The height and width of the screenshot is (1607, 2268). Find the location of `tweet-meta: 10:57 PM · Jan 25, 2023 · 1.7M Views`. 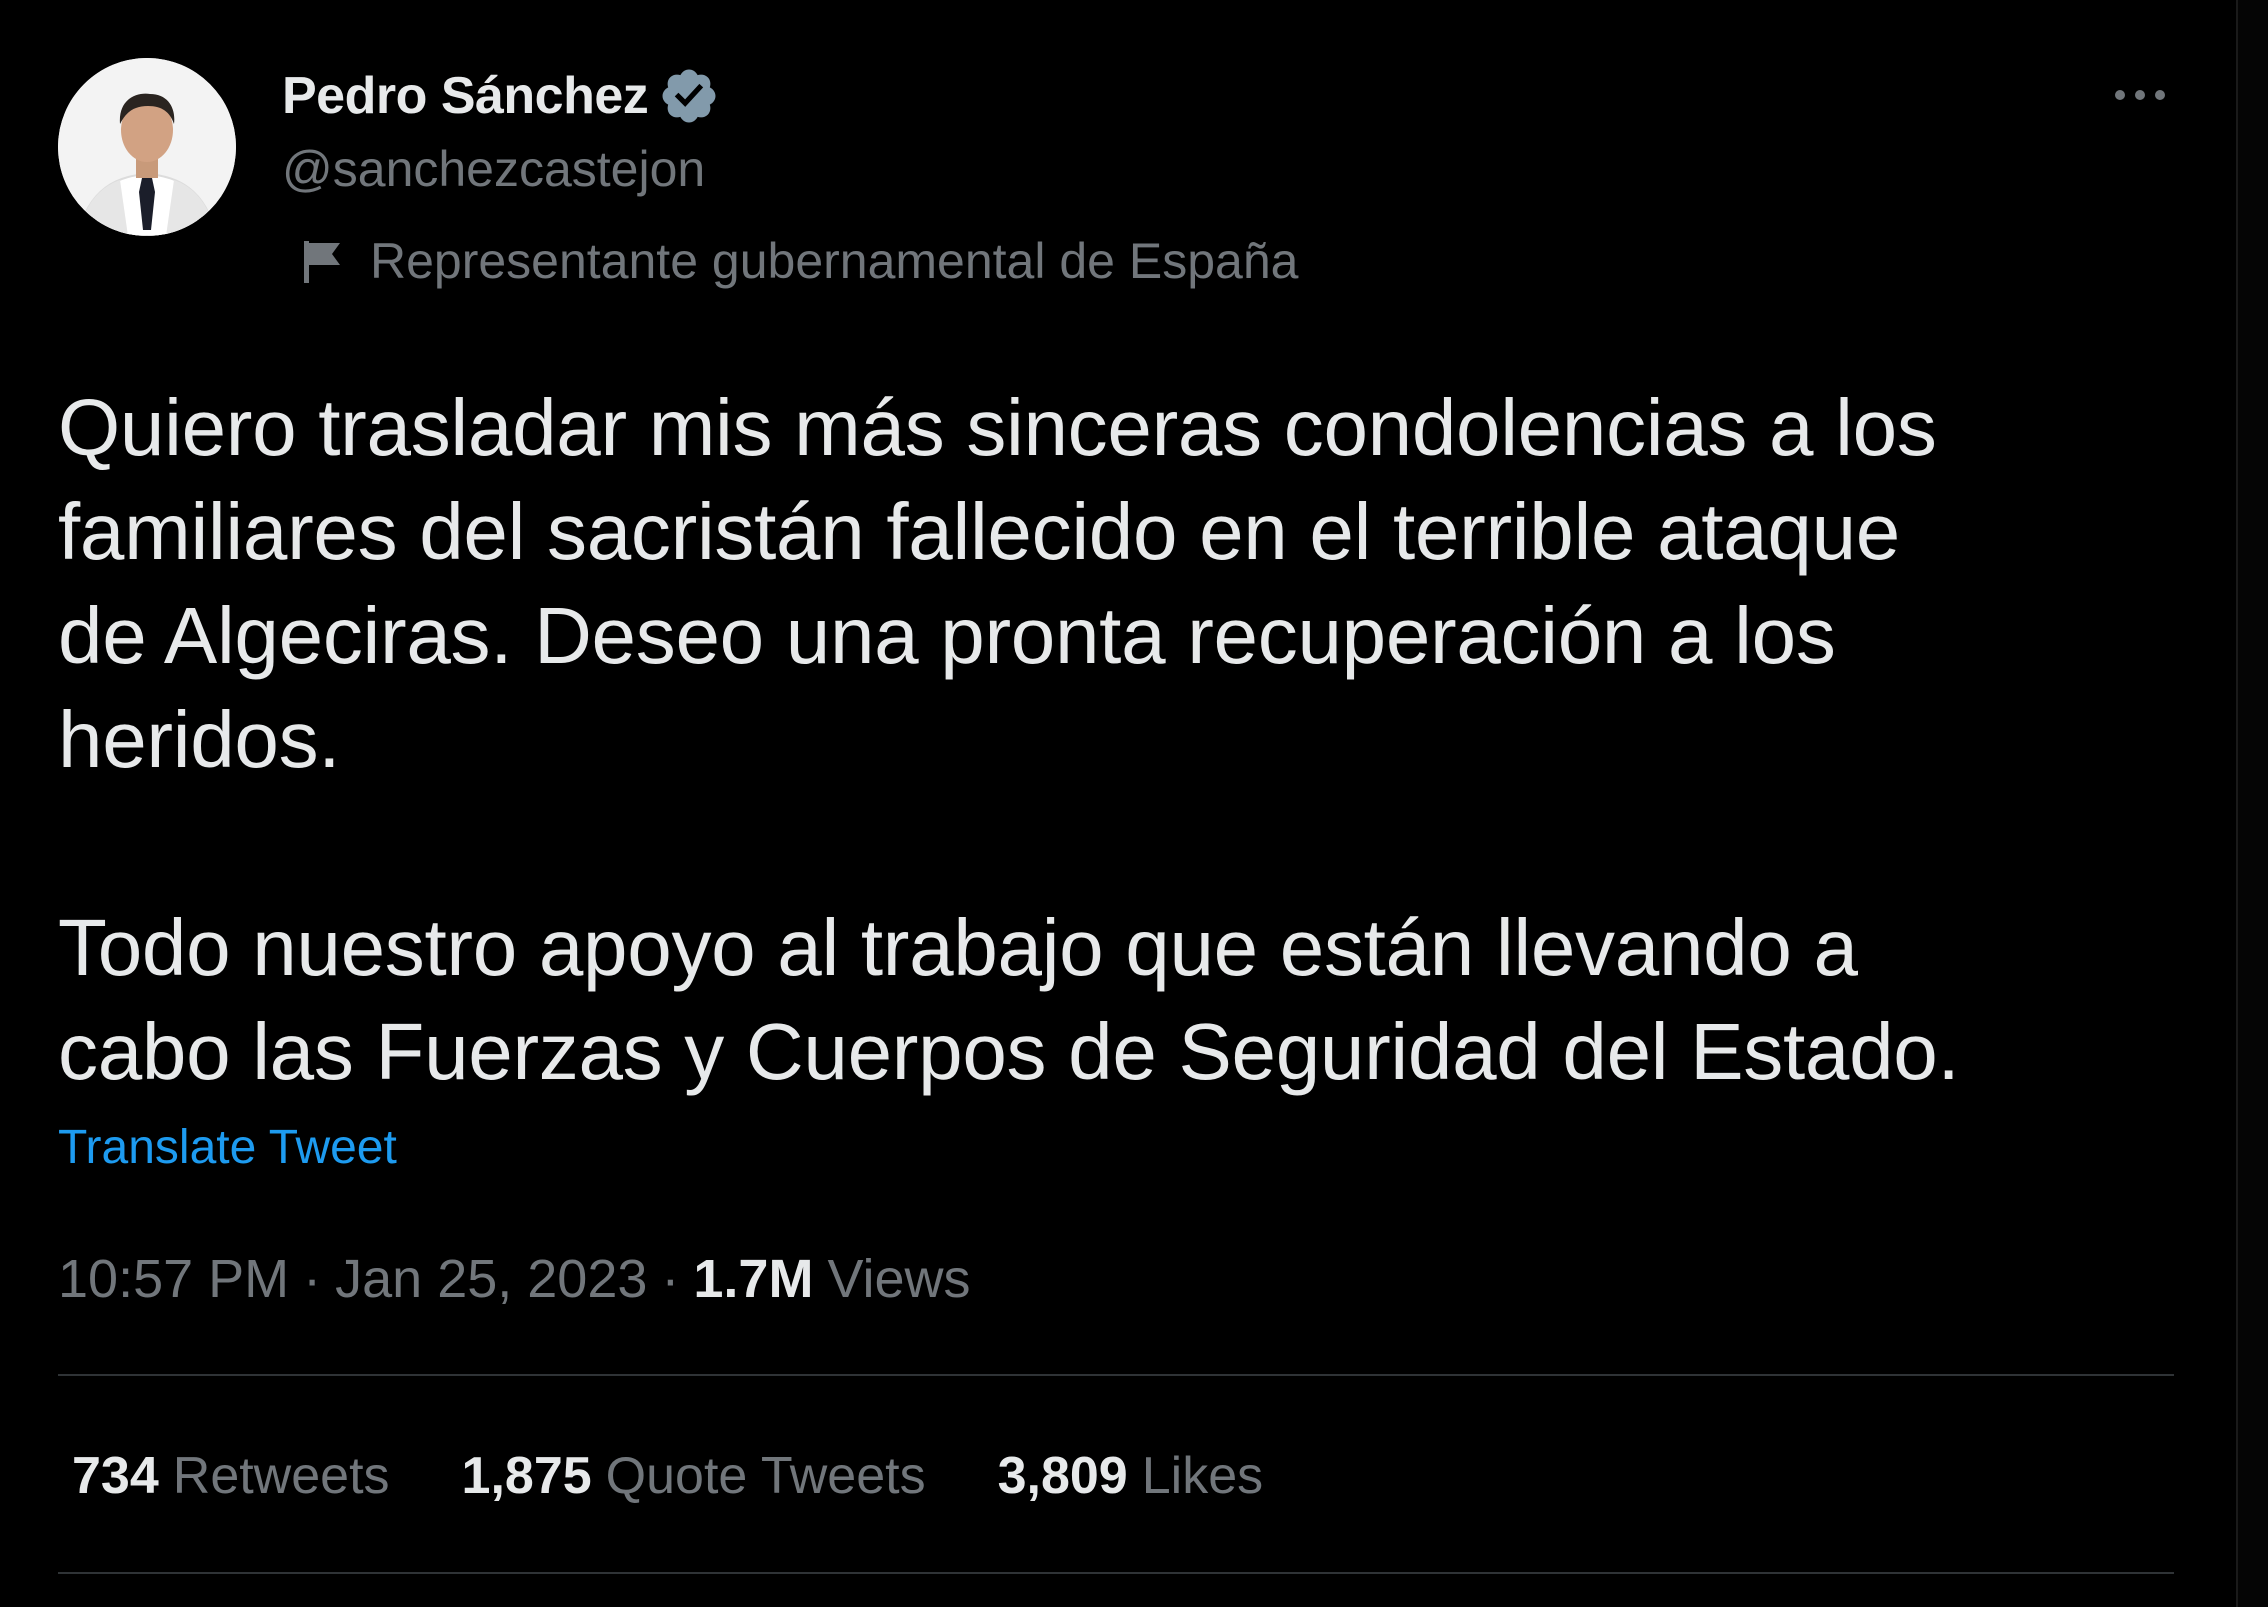

tweet-meta: 10:57 PM · Jan 25, 2023 · 1.7M Views is located at coordinates (514, 1279).